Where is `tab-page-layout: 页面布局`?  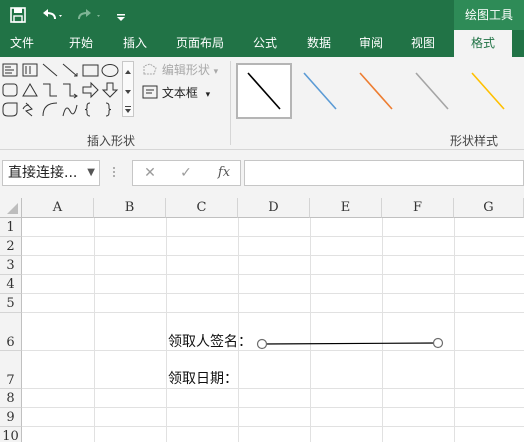 tab-page-layout: 页面布局 is located at coordinates (200, 43).